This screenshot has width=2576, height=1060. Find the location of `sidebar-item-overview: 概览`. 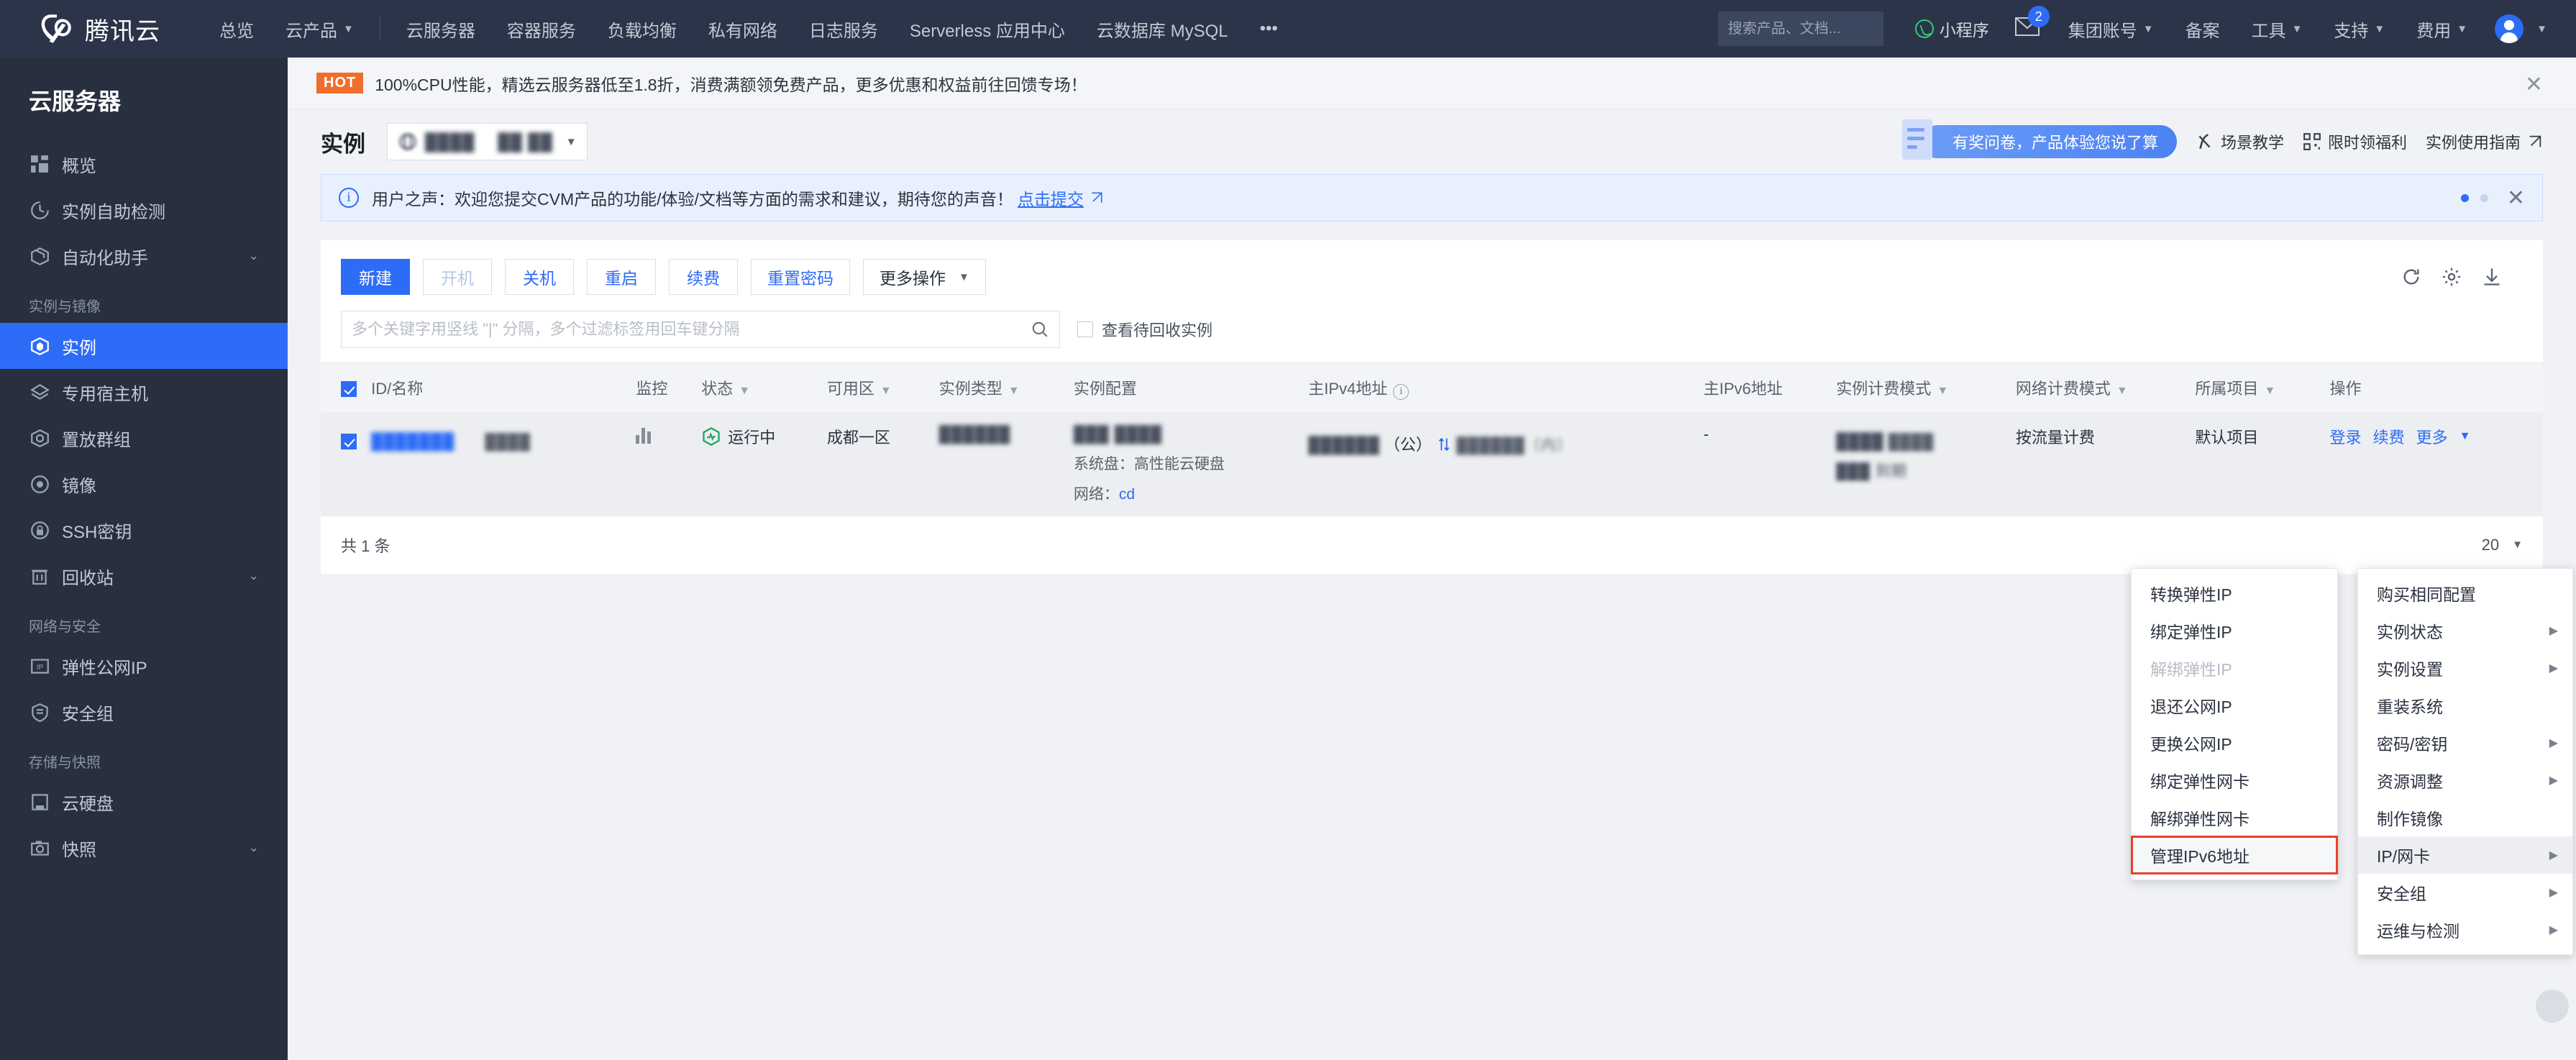

sidebar-item-overview: 概览 is located at coordinates (144, 164).